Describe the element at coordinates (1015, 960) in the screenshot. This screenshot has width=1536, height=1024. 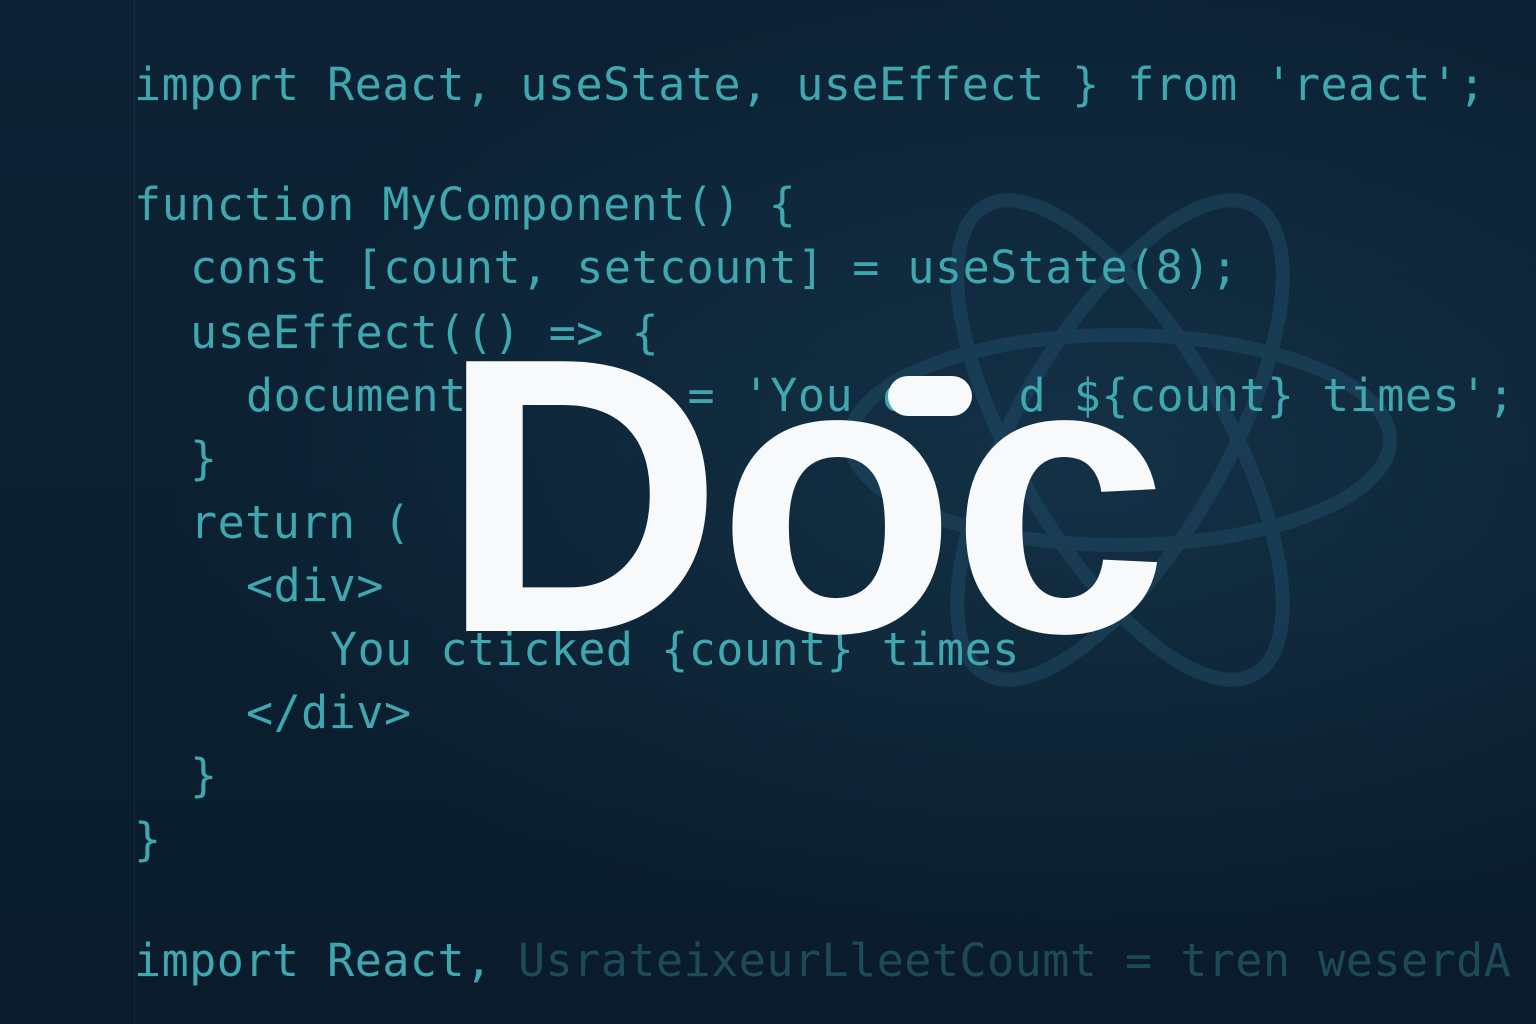
I see `code-line-blurred-text: UsrateixeurLleetCoumt = tren weserdA` at that location.